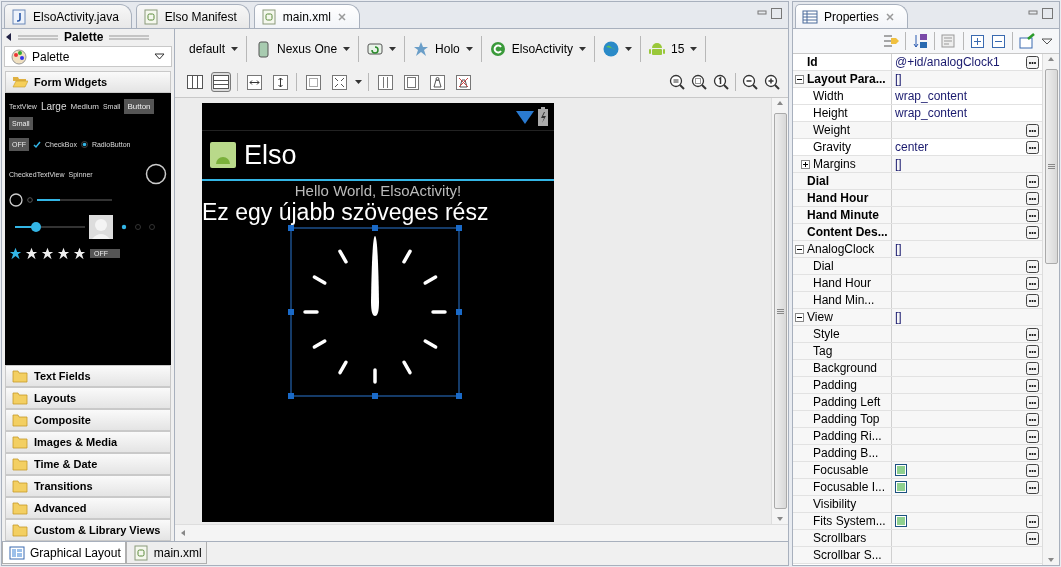  I want to click on expand-corners-icon, so click(339, 82).